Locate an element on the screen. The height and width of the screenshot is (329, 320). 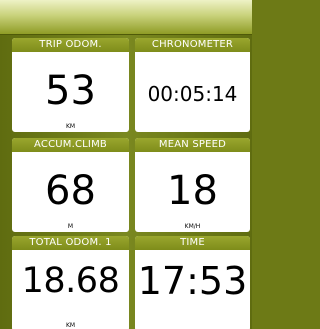
tile-accumulated-climb: ACCUM.CLIMB 68 M is located at coordinates (70, 185).